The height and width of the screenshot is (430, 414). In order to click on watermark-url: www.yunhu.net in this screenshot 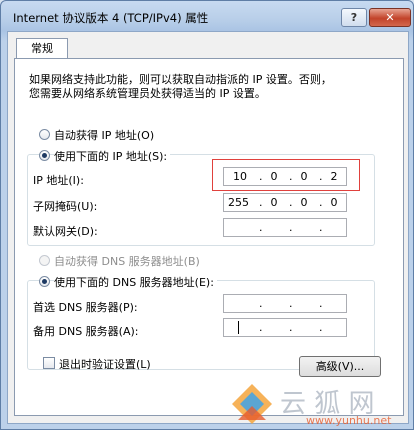, I will do `click(349, 420)`.